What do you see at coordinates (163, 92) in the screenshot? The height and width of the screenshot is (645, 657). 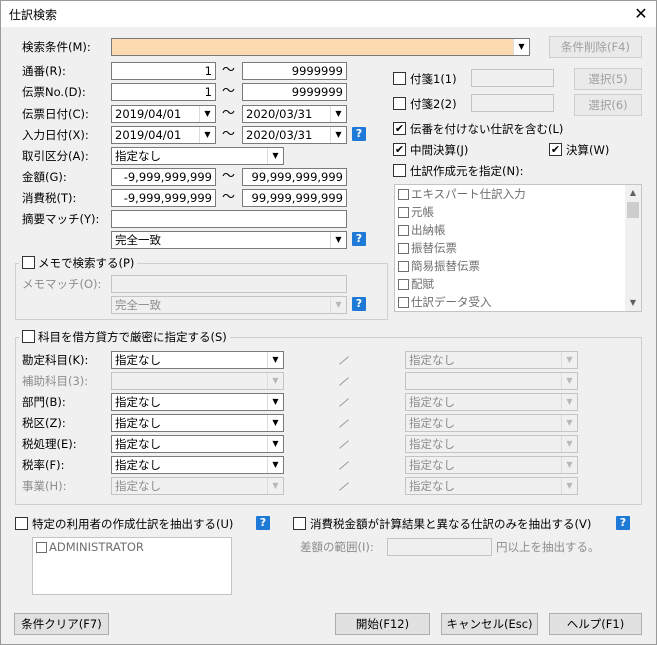 I see `voucher-no-from-input: 1` at bounding box center [163, 92].